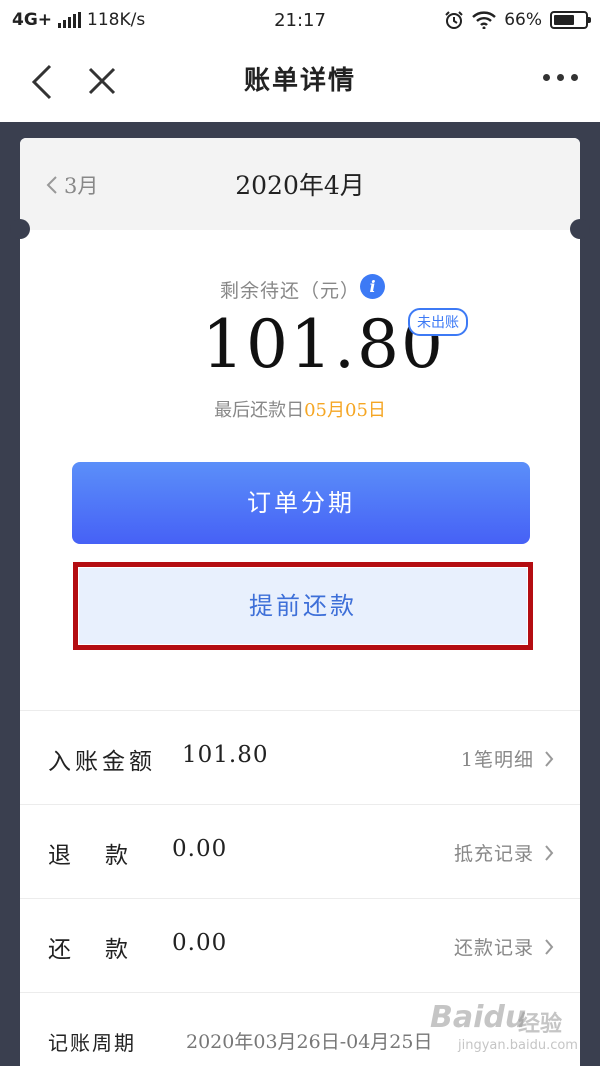 This screenshot has width=600, height=1066. I want to click on prepay-button: 提前还款, so click(303, 606).